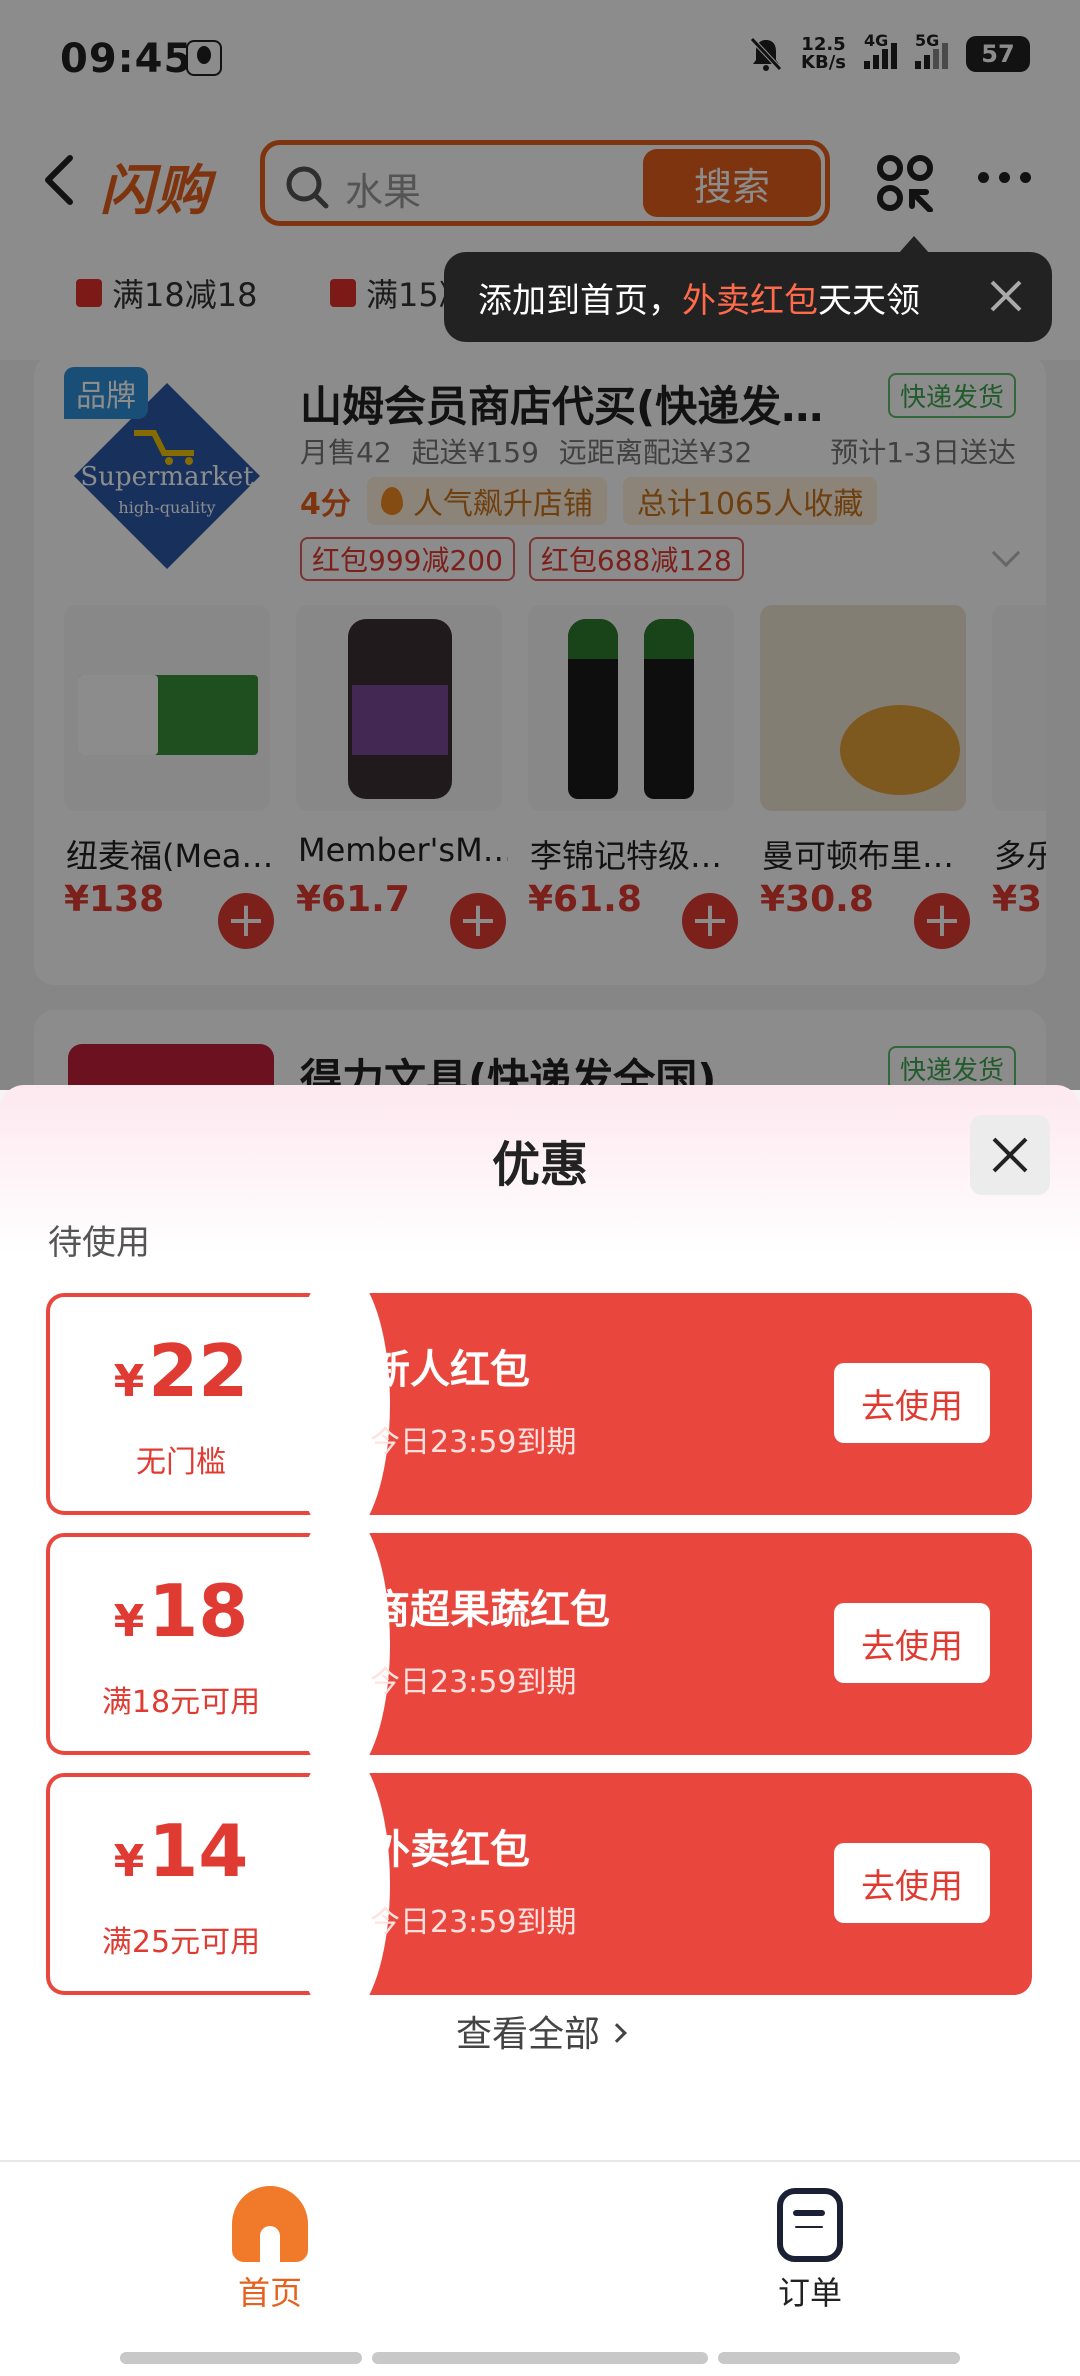  Describe the element at coordinates (580, 300) in the screenshot. I see `tooltip-text: 添加到首页，` at that location.